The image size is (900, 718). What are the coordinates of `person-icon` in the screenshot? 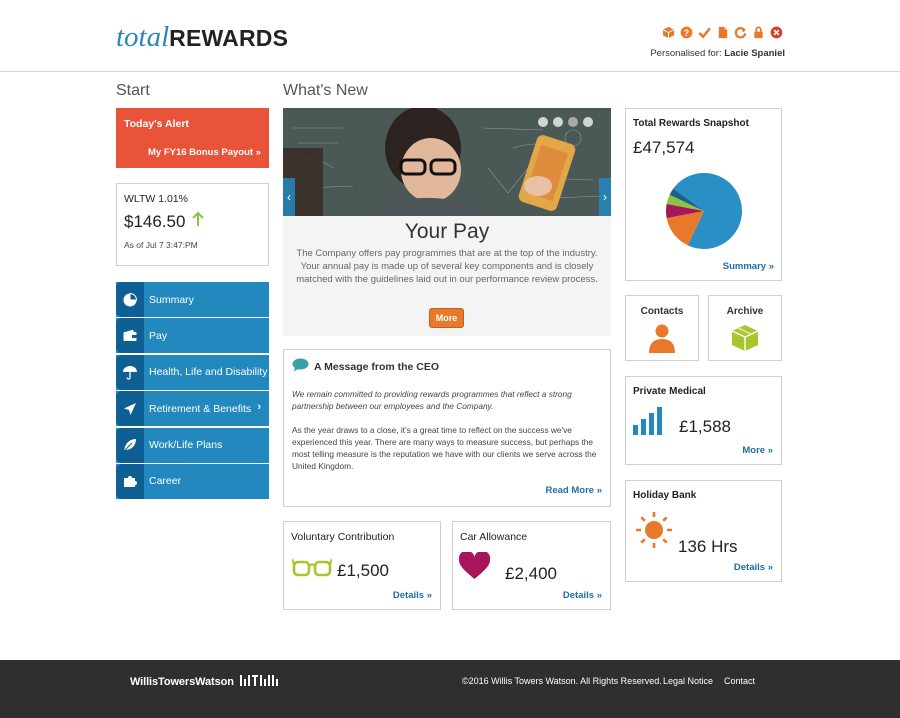 It's located at (662, 338).